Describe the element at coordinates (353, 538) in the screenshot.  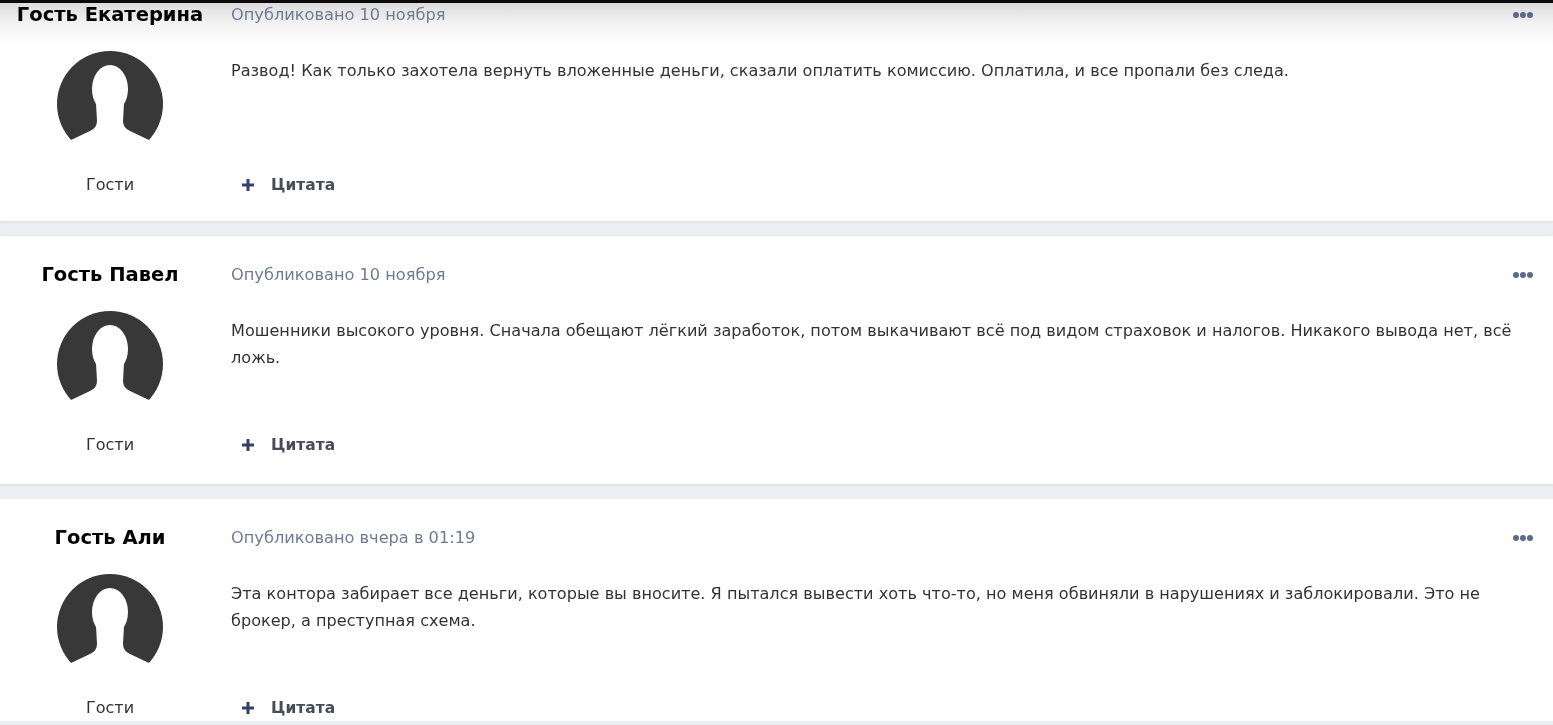
I see `post-date: Опубликовано вчера в 01:19` at that location.